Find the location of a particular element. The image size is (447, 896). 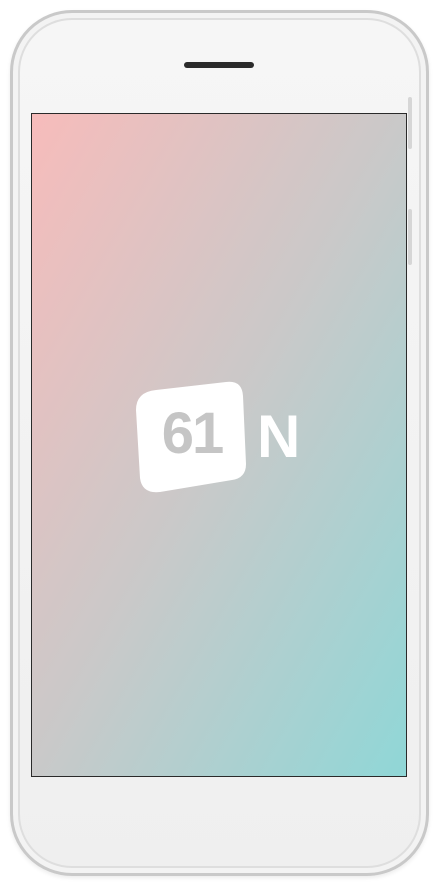

app-logo: 61 N is located at coordinates (221, 437).